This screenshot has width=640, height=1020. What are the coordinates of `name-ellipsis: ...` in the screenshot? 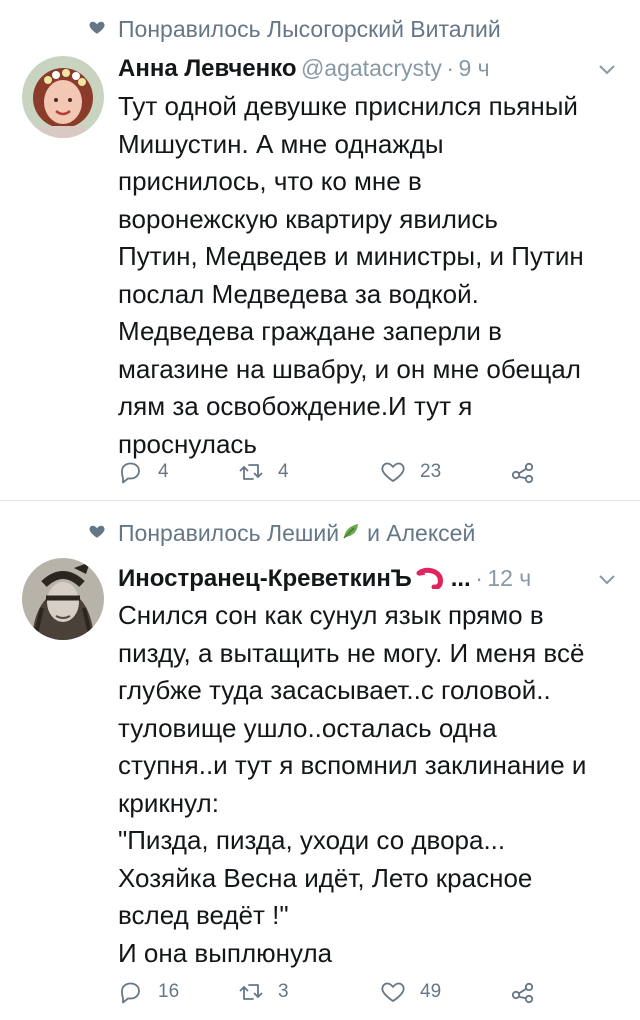 It's located at (460, 578).